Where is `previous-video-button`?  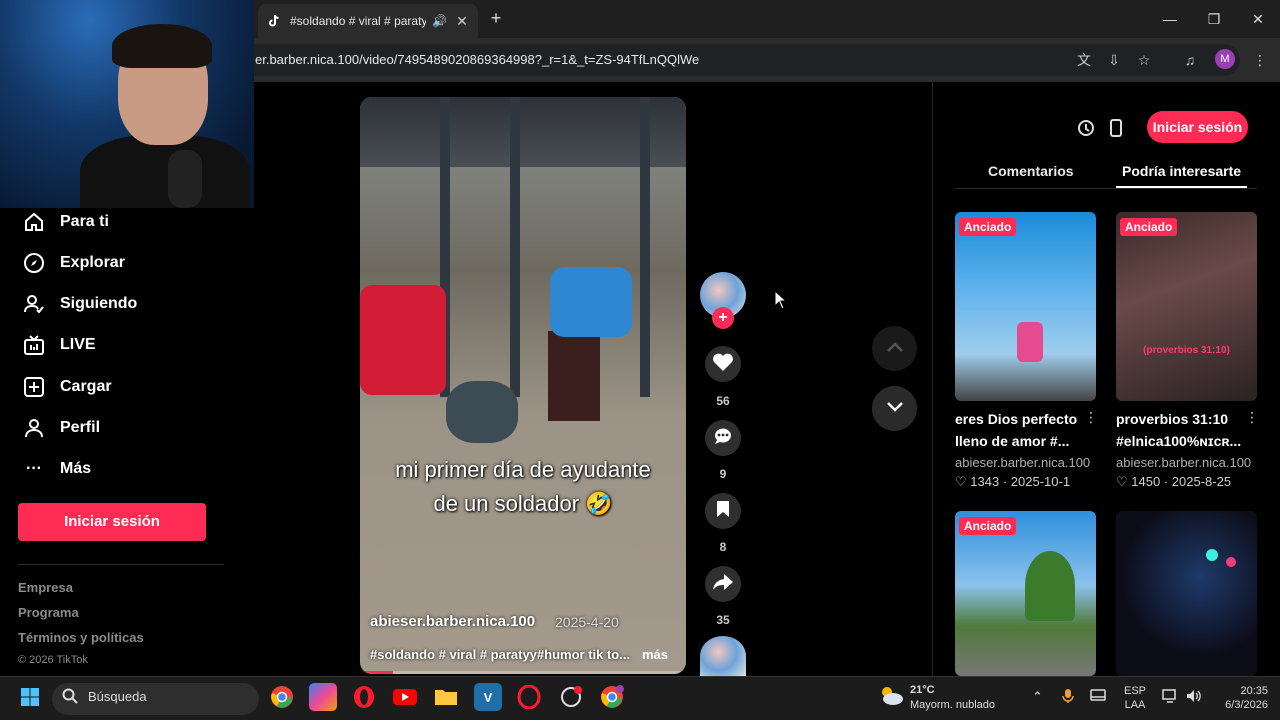
previous-video-button is located at coordinates (894, 348).